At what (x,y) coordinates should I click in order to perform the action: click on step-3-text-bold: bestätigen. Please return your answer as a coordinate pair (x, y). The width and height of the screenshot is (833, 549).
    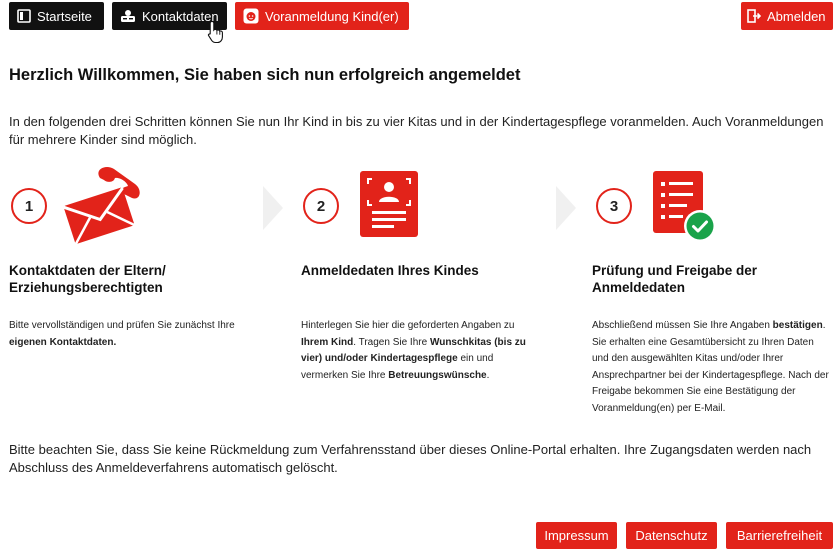
    Looking at the image, I should click on (797, 325).